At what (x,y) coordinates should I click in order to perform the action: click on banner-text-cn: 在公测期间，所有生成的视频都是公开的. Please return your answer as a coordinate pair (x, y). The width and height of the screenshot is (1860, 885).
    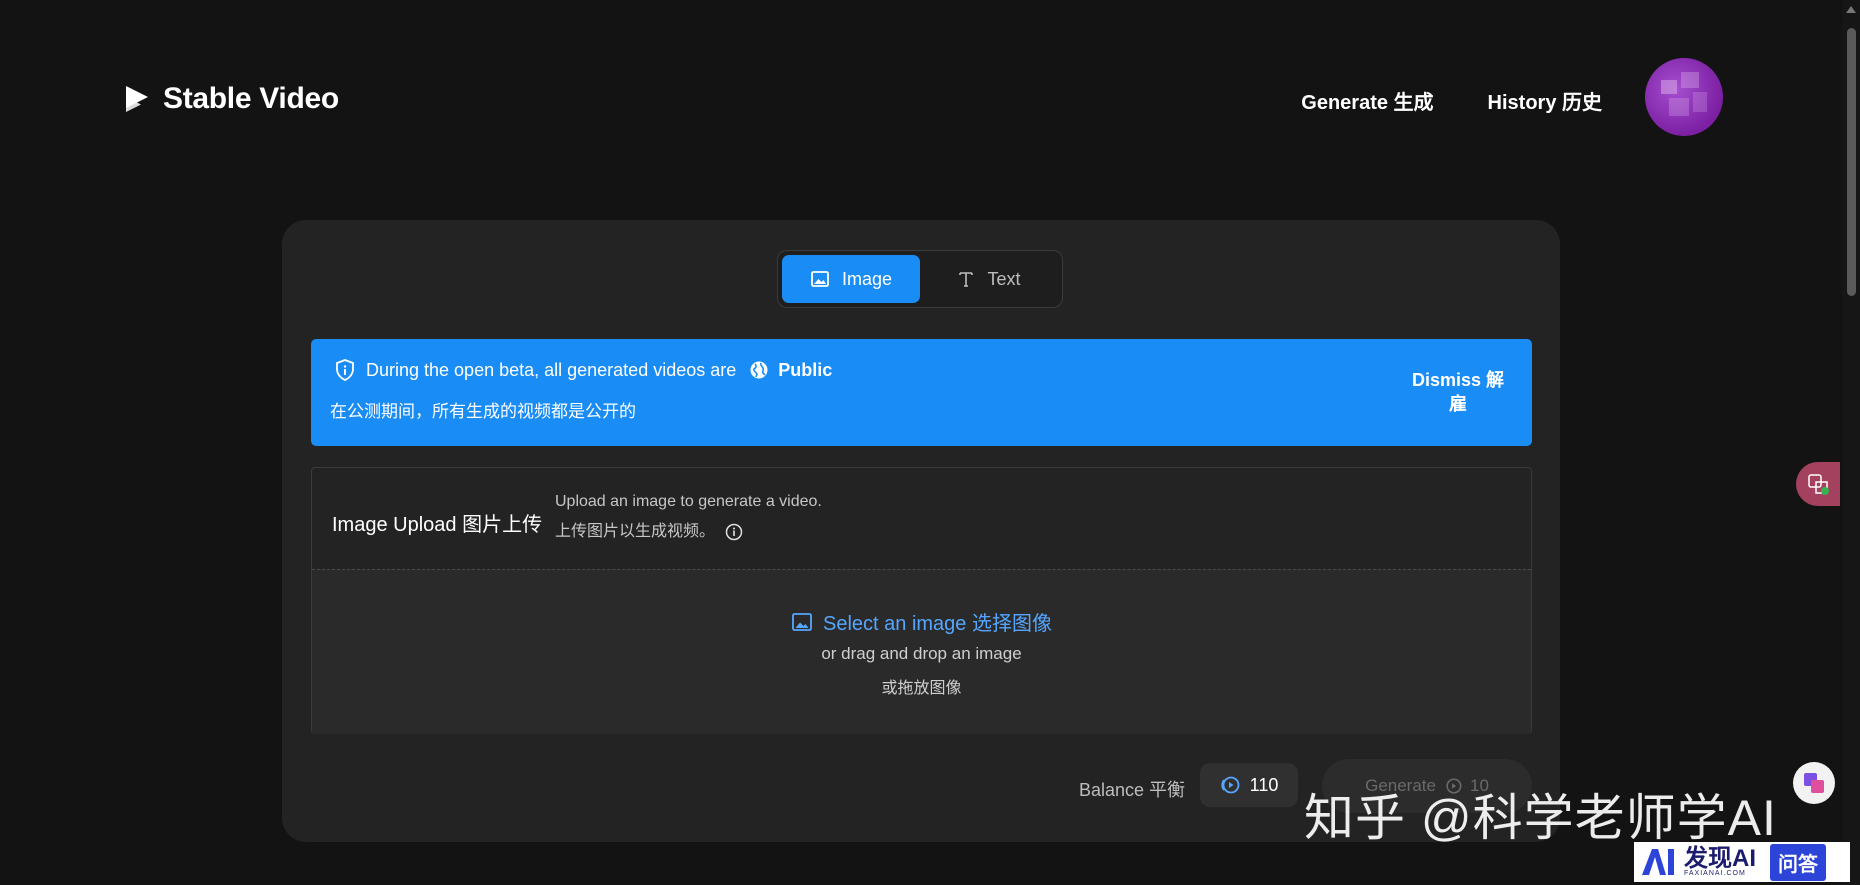
    Looking at the image, I should click on (483, 411).